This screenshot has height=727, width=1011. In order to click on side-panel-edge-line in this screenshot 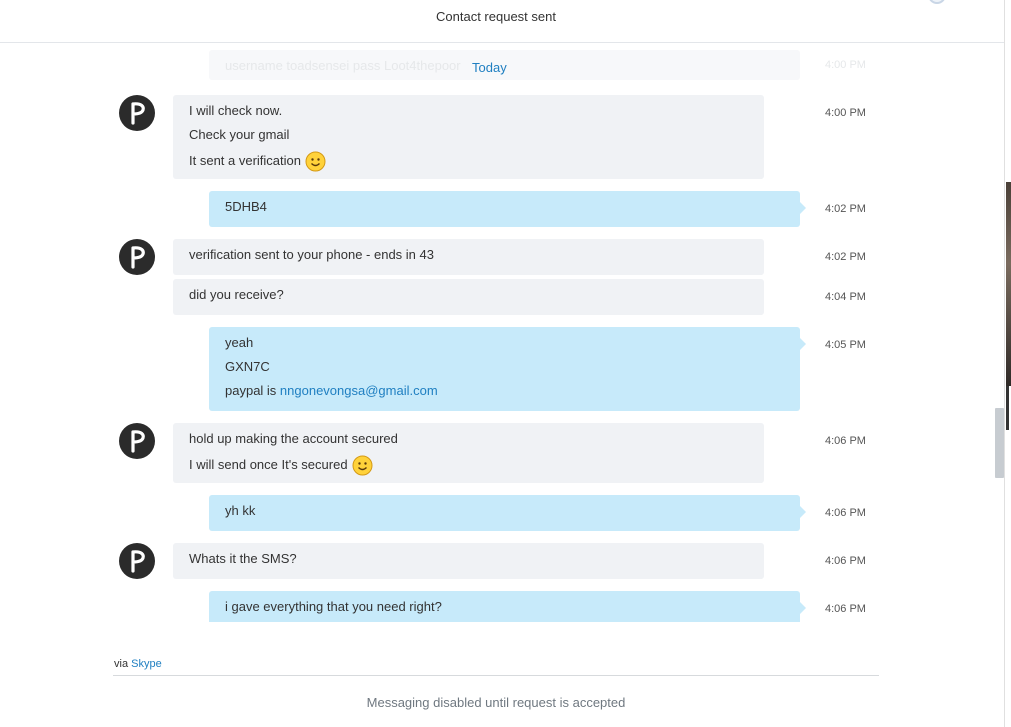, I will do `click(1007, 408)`.